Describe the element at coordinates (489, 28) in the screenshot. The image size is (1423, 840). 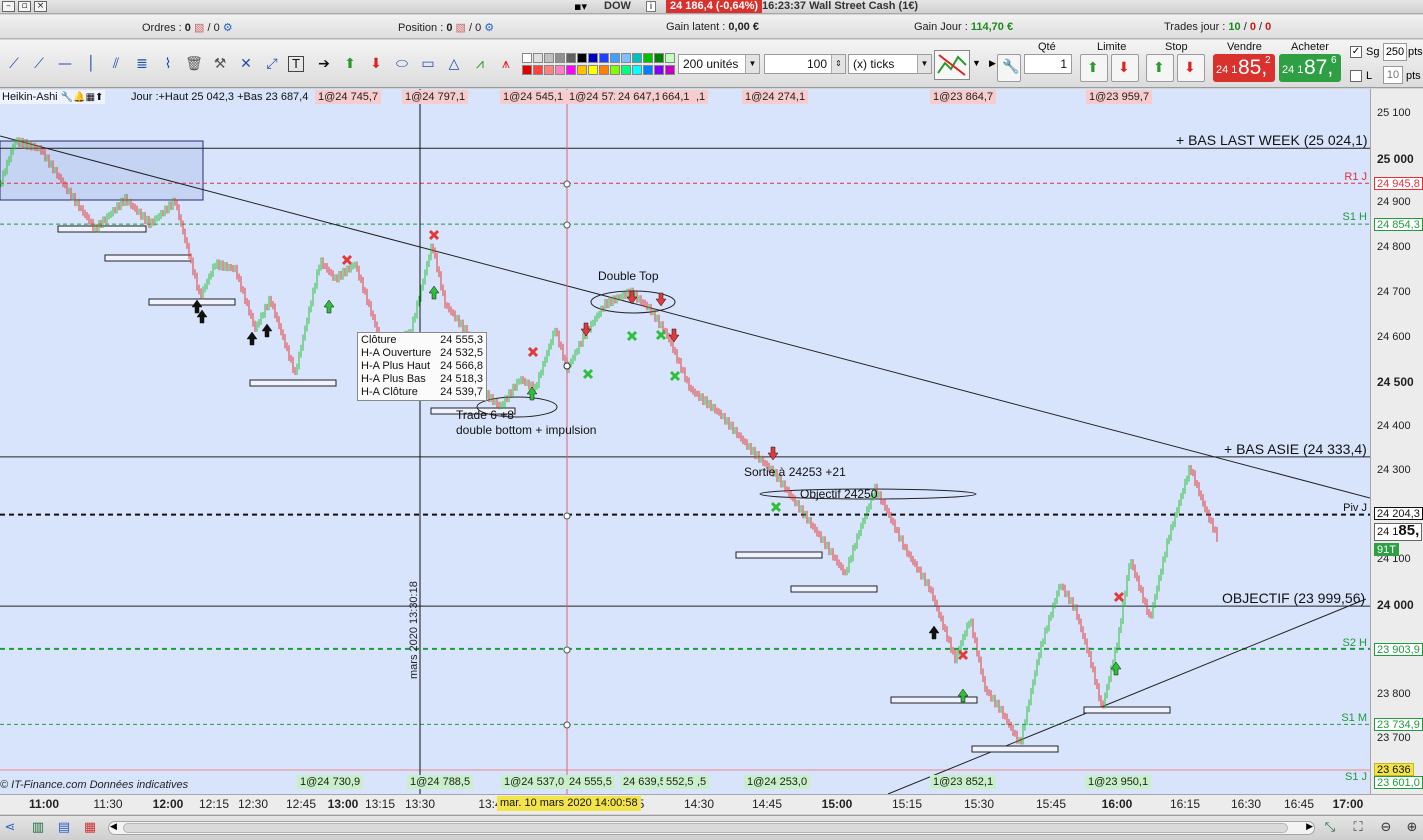
I see `position-gear-icon: ⚙` at that location.